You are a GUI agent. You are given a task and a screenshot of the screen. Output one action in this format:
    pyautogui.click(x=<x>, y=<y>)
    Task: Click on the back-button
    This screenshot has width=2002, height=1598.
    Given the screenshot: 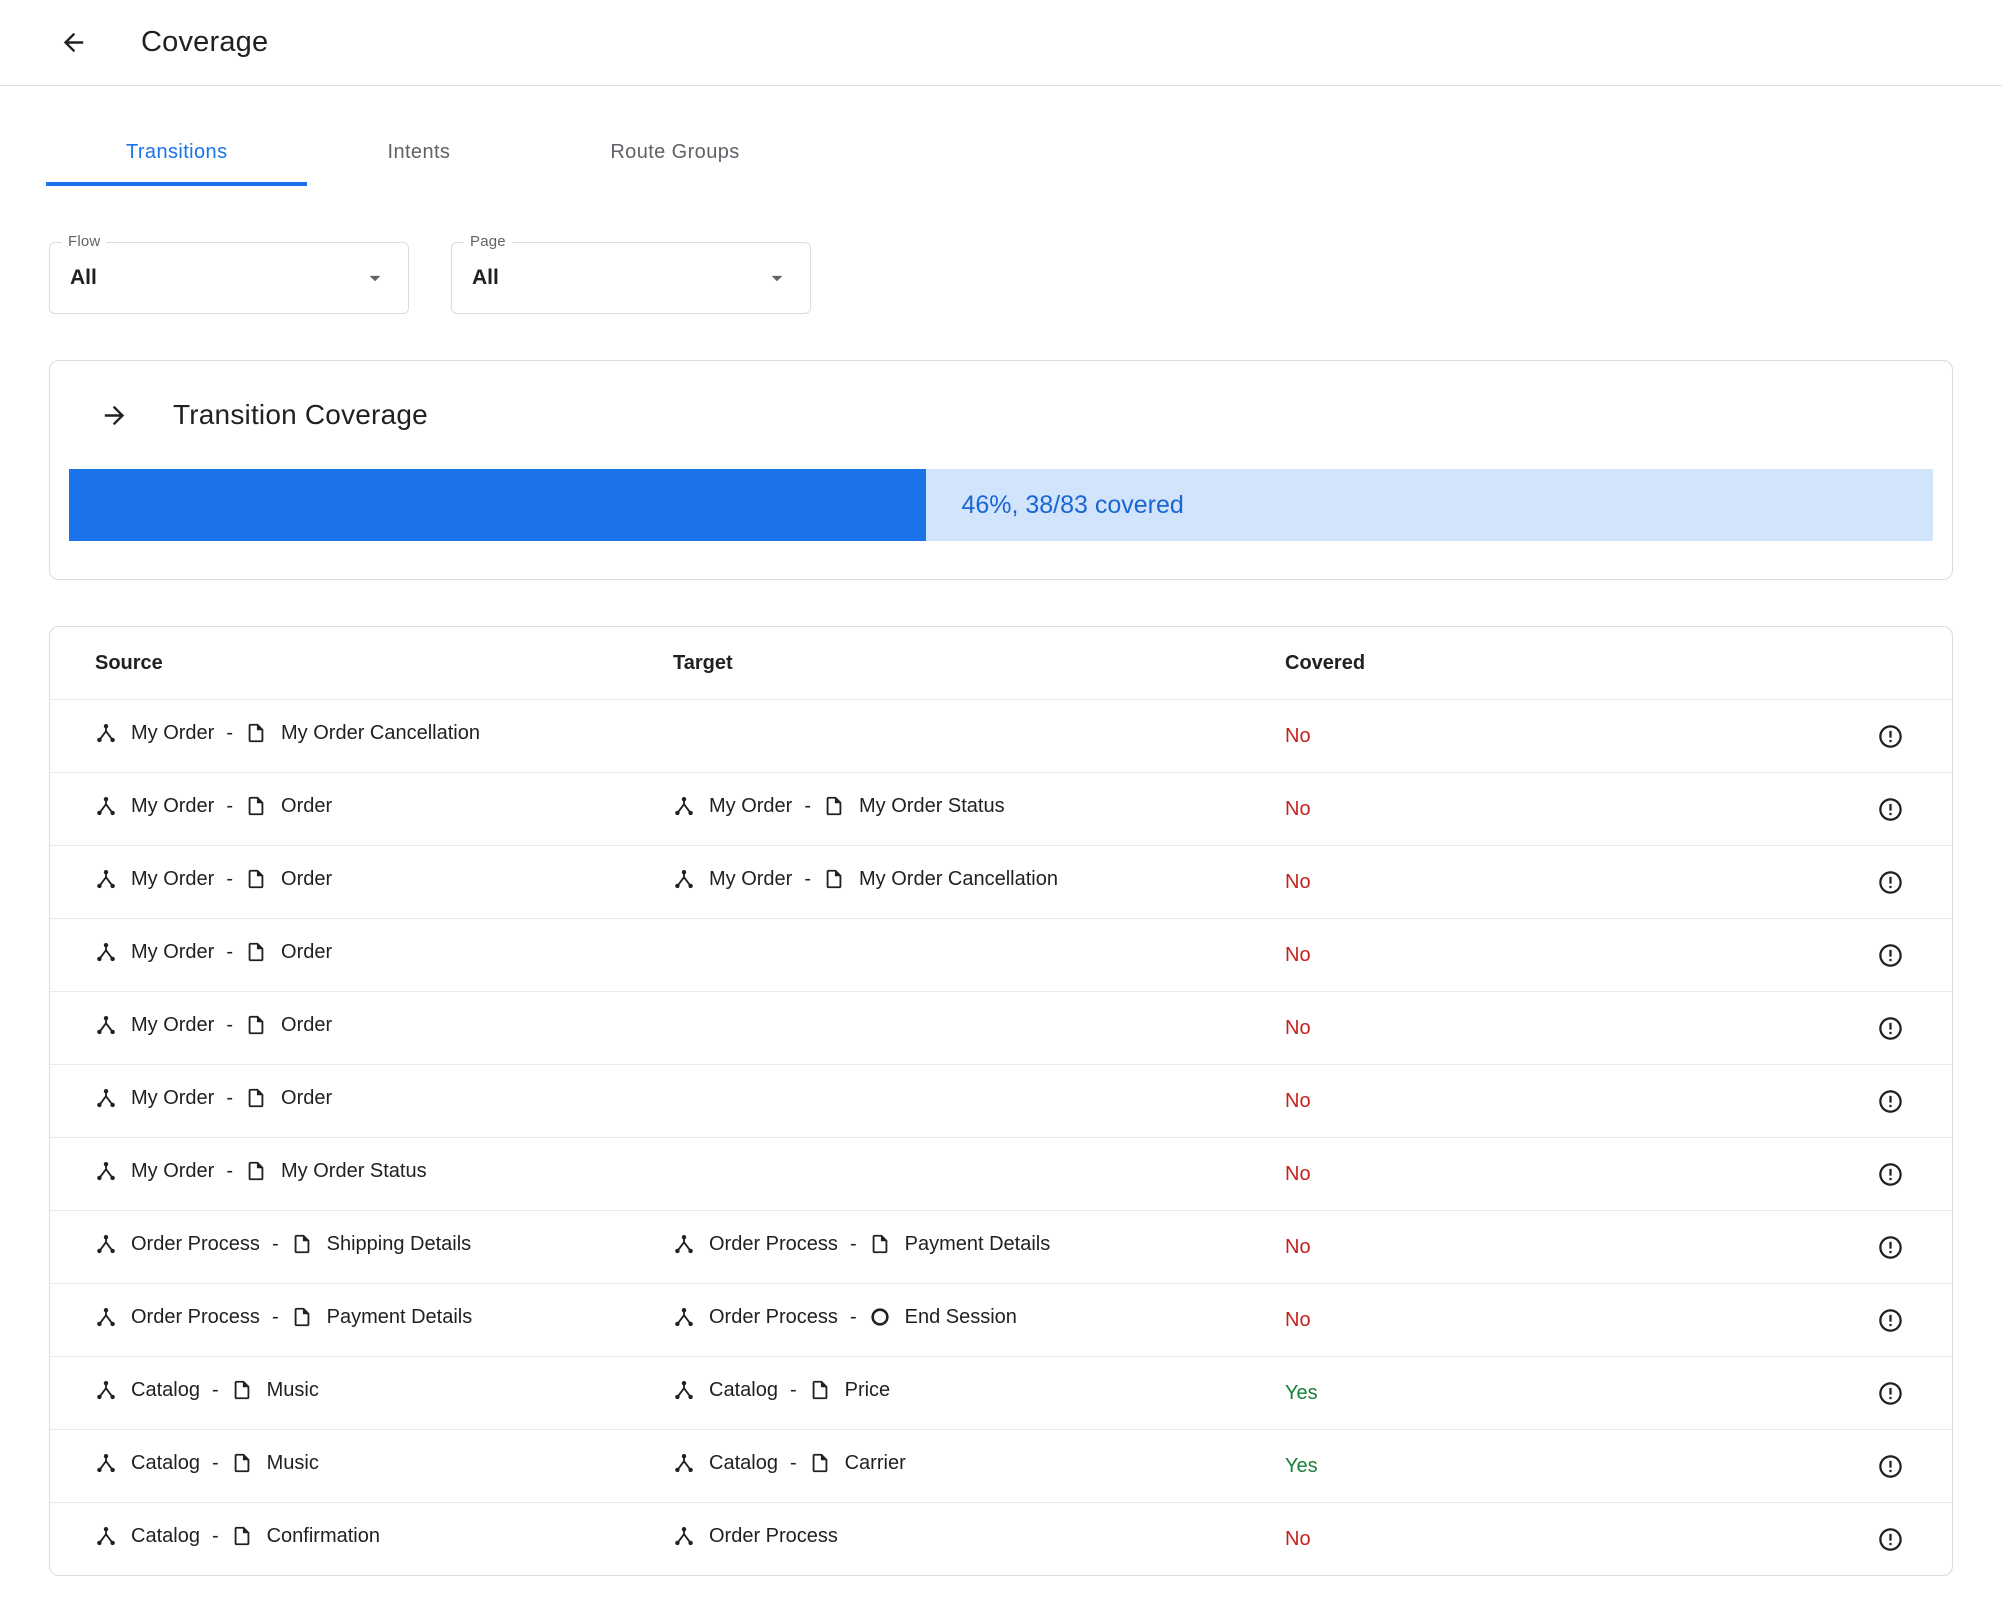 What is the action you would take?
    pyautogui.click(x=73, y=43)
    